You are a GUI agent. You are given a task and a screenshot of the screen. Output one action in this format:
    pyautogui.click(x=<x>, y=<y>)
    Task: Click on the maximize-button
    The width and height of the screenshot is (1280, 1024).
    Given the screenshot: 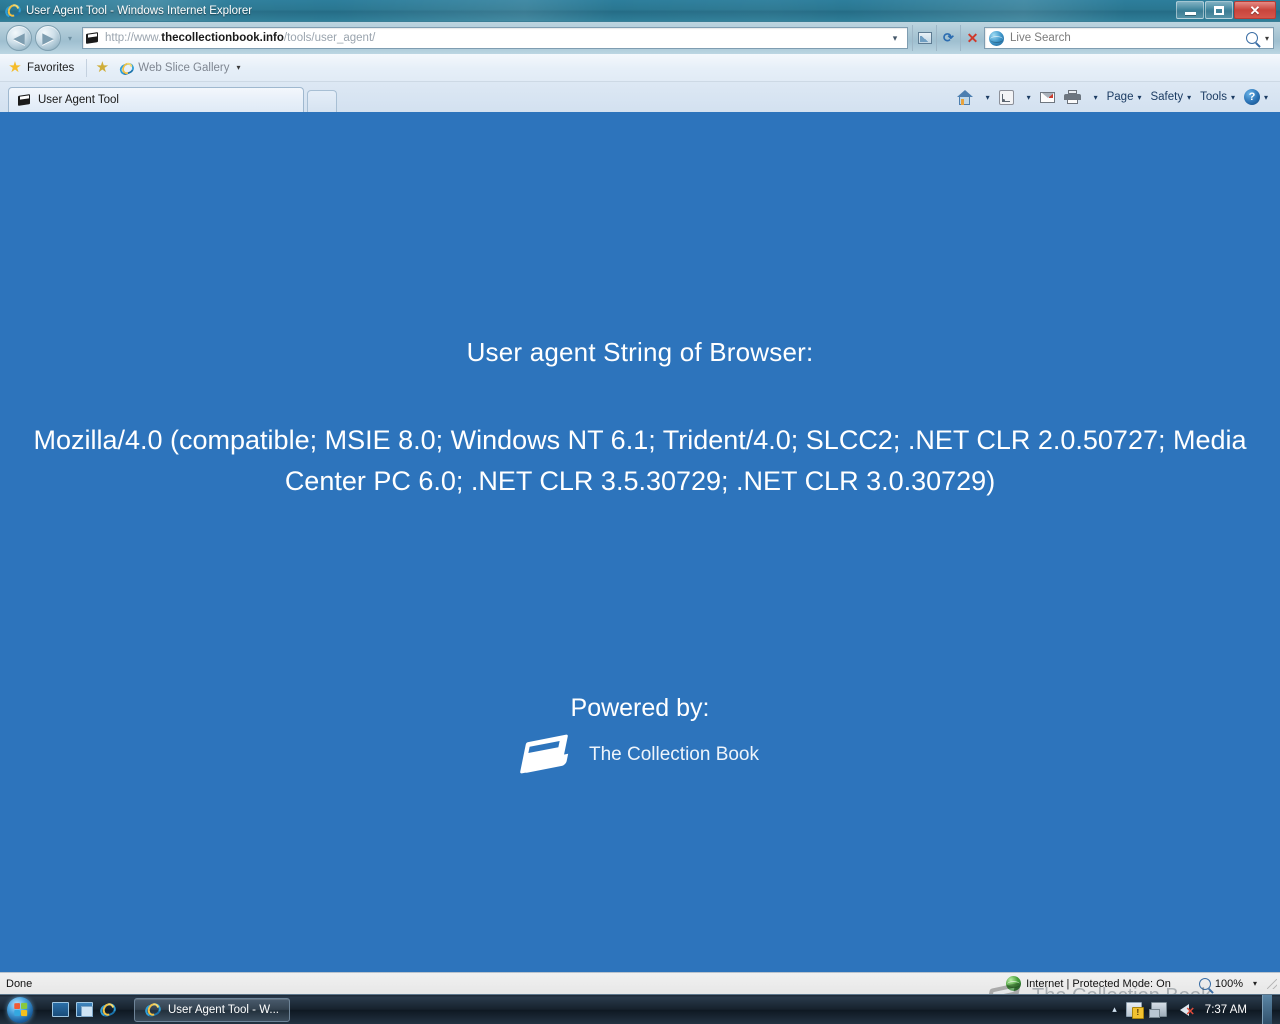 What is the action you would take?
    pyautogui.click(x=1219, y=10)
    